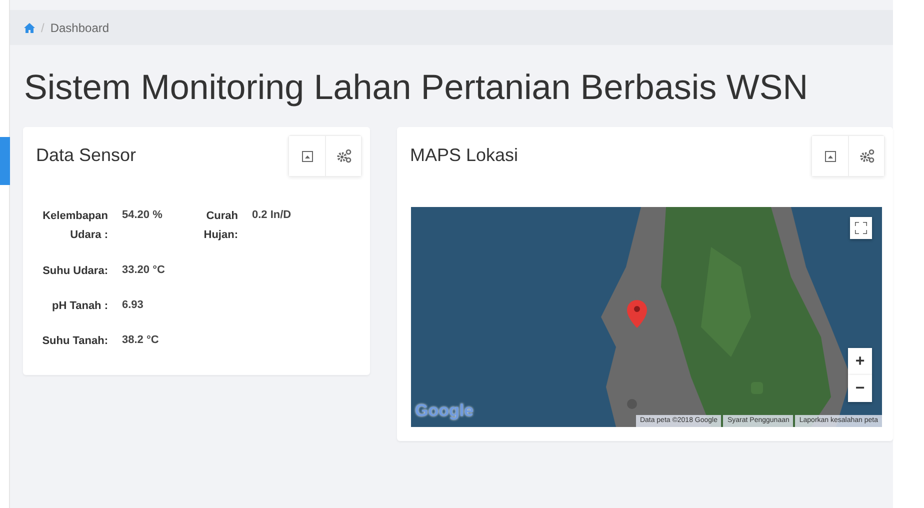  Describe the element at coordinates (416, 88) in the screenshot. I see `page-title: Sistem Monitoring Lahan Pertanian Berbasis WSN` at that location.